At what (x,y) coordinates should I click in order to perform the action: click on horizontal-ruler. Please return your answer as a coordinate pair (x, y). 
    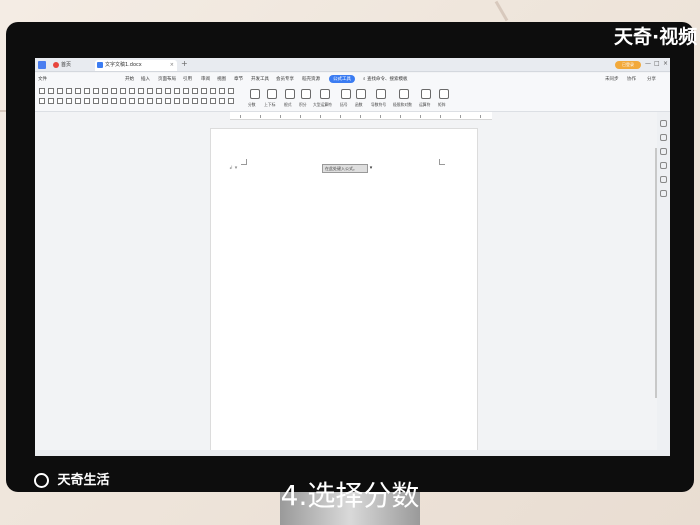
    Looking at the image, I should click on (361, 116).